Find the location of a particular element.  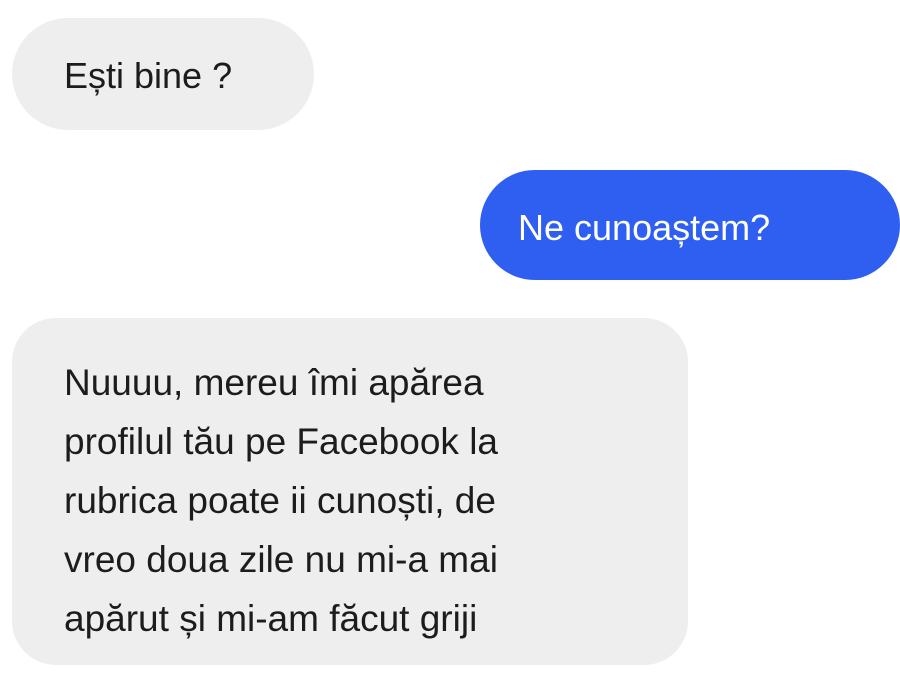

message-bubble-outgoing: Ne cunoaștem? is located at coordinates (690, 225).